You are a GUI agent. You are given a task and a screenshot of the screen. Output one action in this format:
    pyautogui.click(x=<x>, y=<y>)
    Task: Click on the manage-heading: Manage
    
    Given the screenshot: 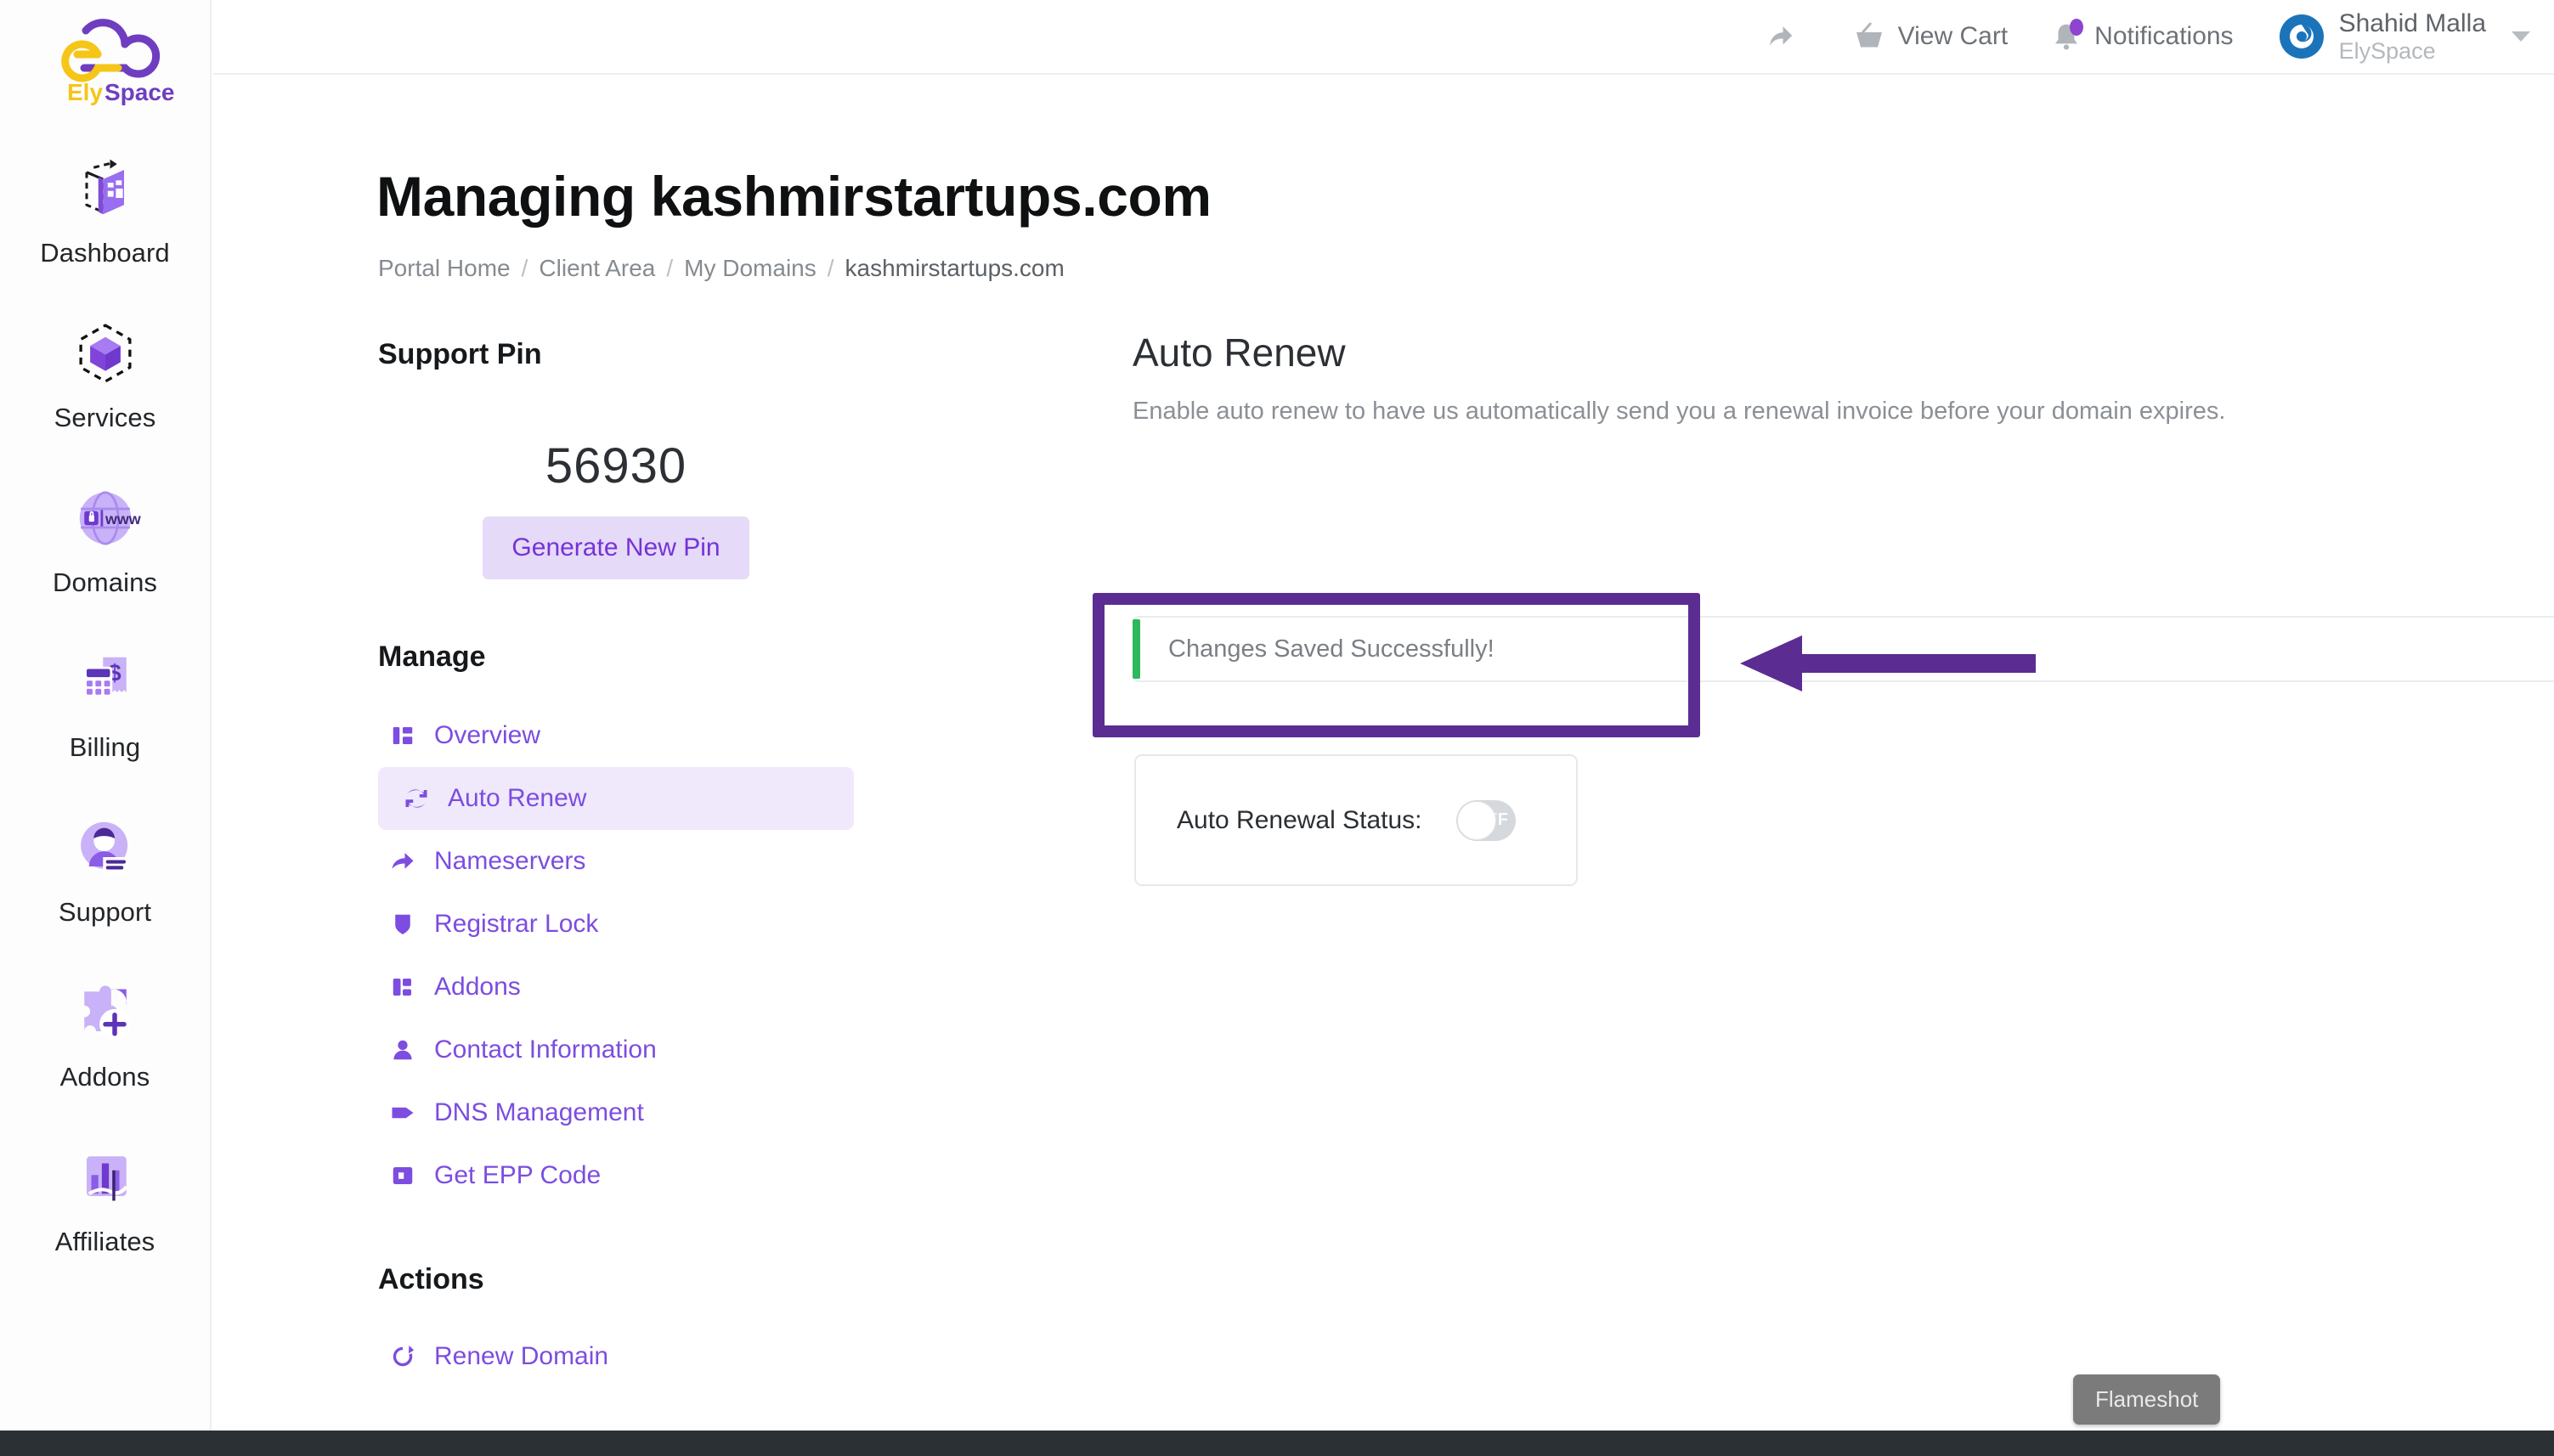 What is the action you would take?
    pyautogui.click(x=432, y=657)
    